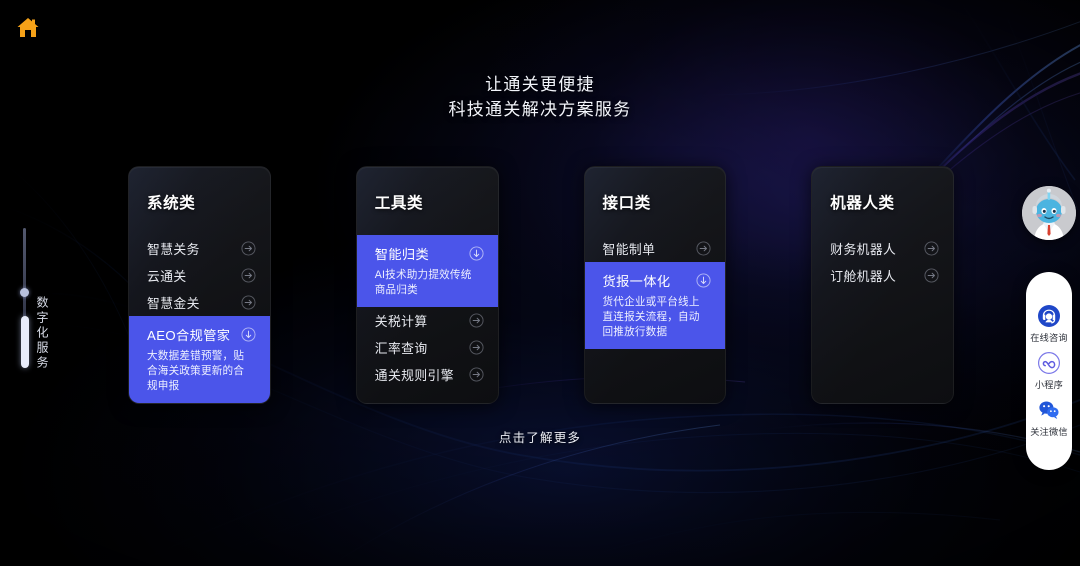 This screenshot has height=566, width=1080. I want to click on robot-assistant-avatar-glyph, so click(1049, 213).